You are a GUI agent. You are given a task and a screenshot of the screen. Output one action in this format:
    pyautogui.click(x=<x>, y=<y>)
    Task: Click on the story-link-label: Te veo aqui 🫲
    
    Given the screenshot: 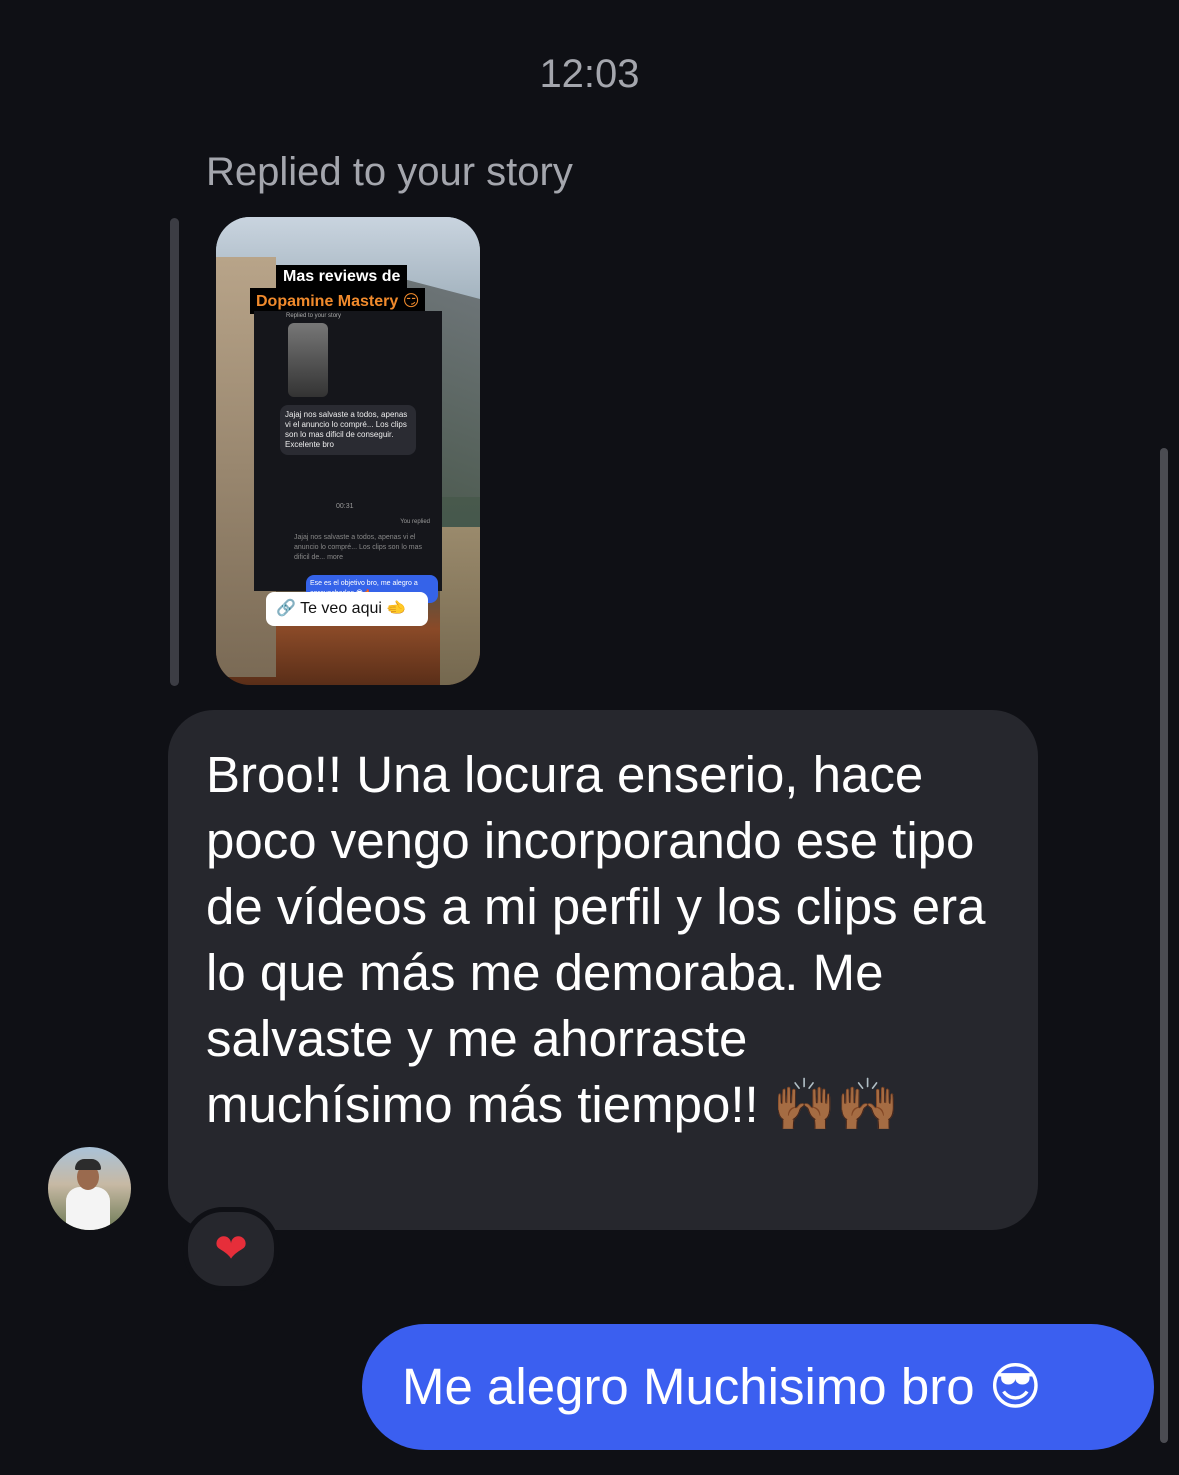 What is the action you would take?
    pyautogui.click(x=353, y=608)
    